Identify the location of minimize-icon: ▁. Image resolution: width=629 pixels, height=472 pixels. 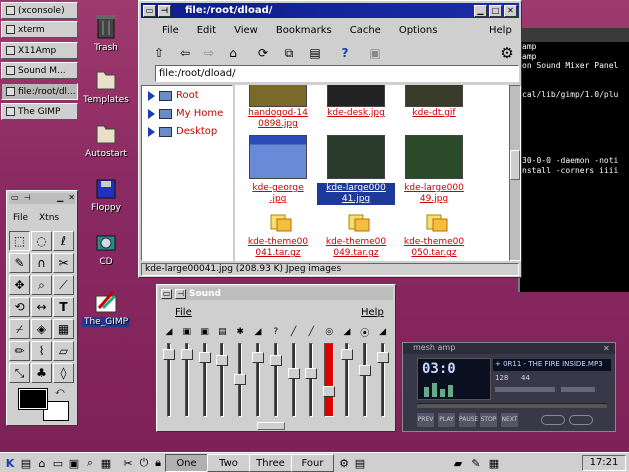
(60, 198).